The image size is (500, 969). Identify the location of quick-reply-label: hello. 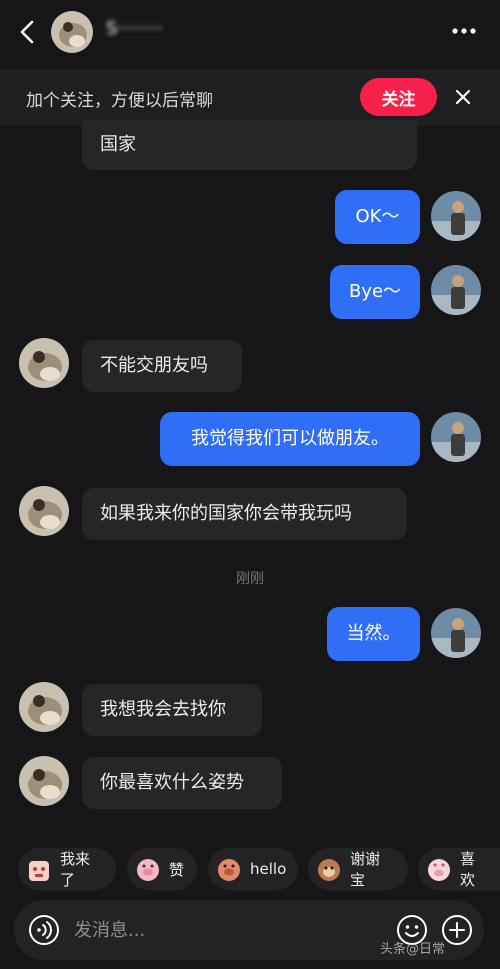
(268, 869).